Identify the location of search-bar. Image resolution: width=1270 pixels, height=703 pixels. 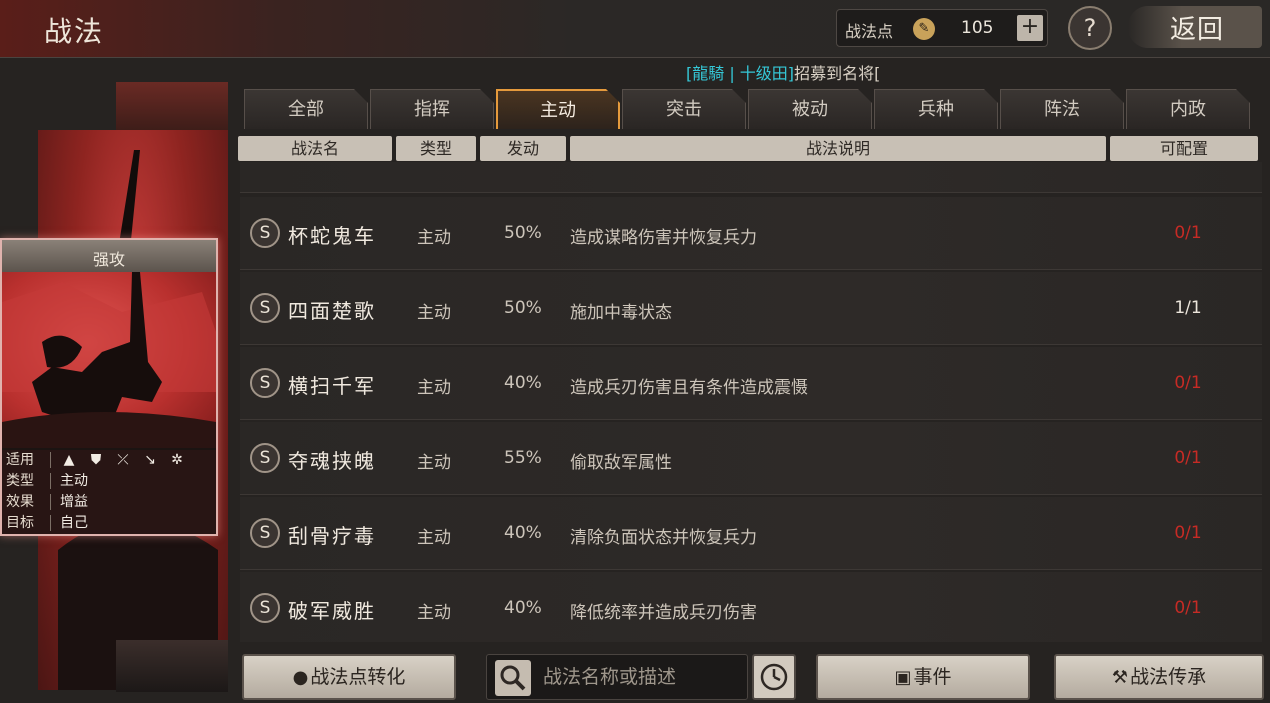
(617, 677).